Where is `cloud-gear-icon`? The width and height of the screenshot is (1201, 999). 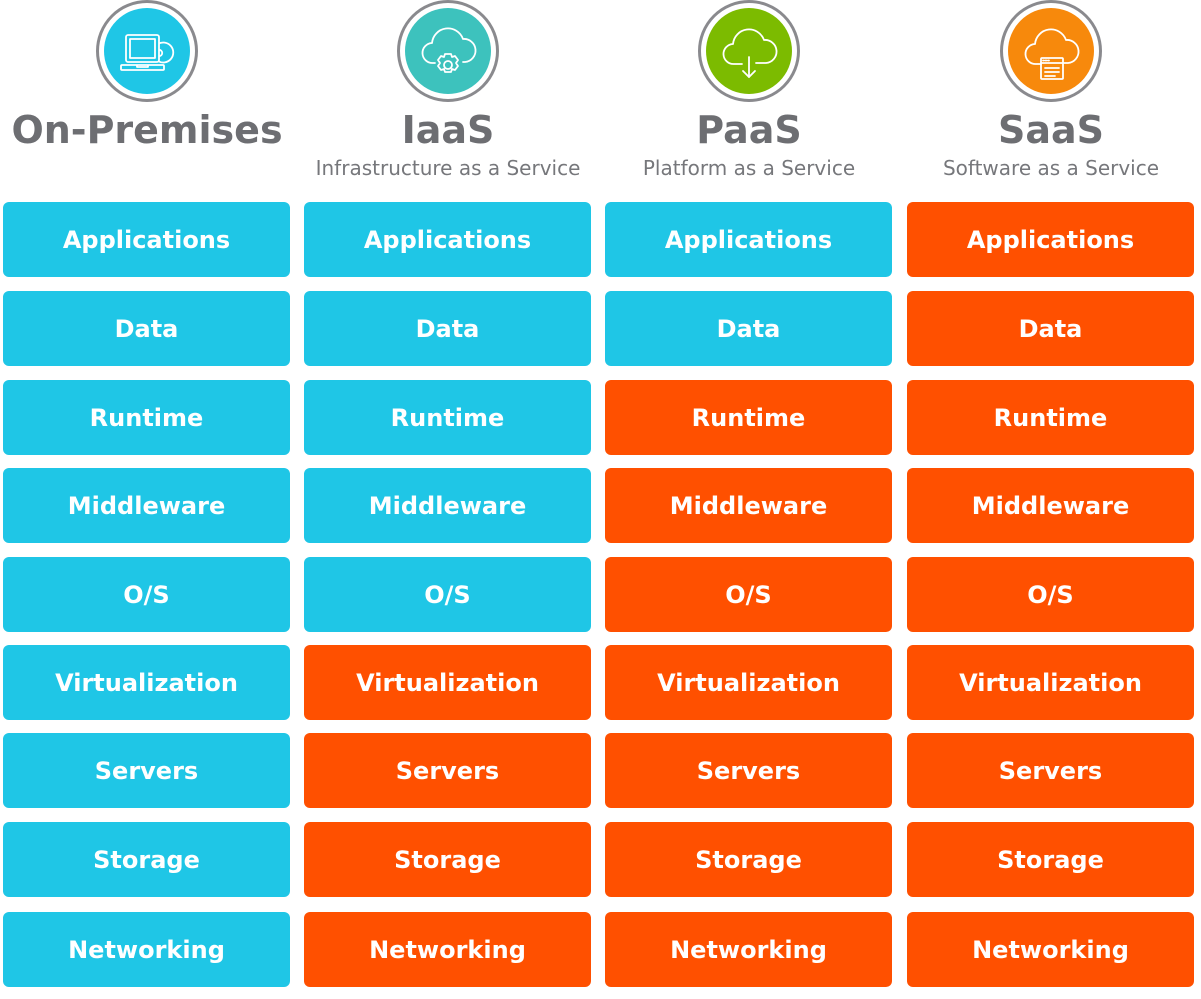
cloud-gear-icon is located at coordinates (449, 50).